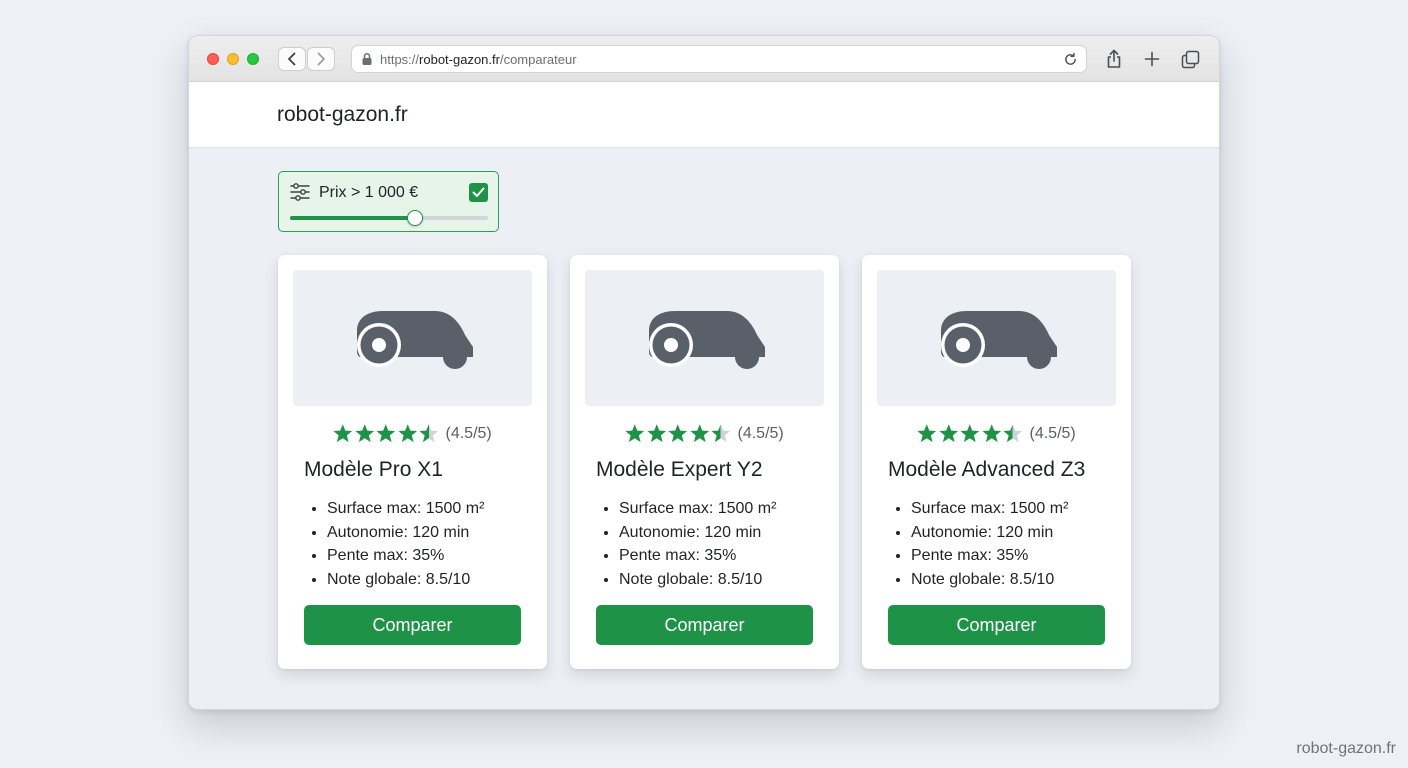 The height and width of the screenshot is (768, 1408). Describe the element at coordinates (719, 59) in the screenshot. I see `address-bar: https://robot-gazon.fr/comparateur` at that location.